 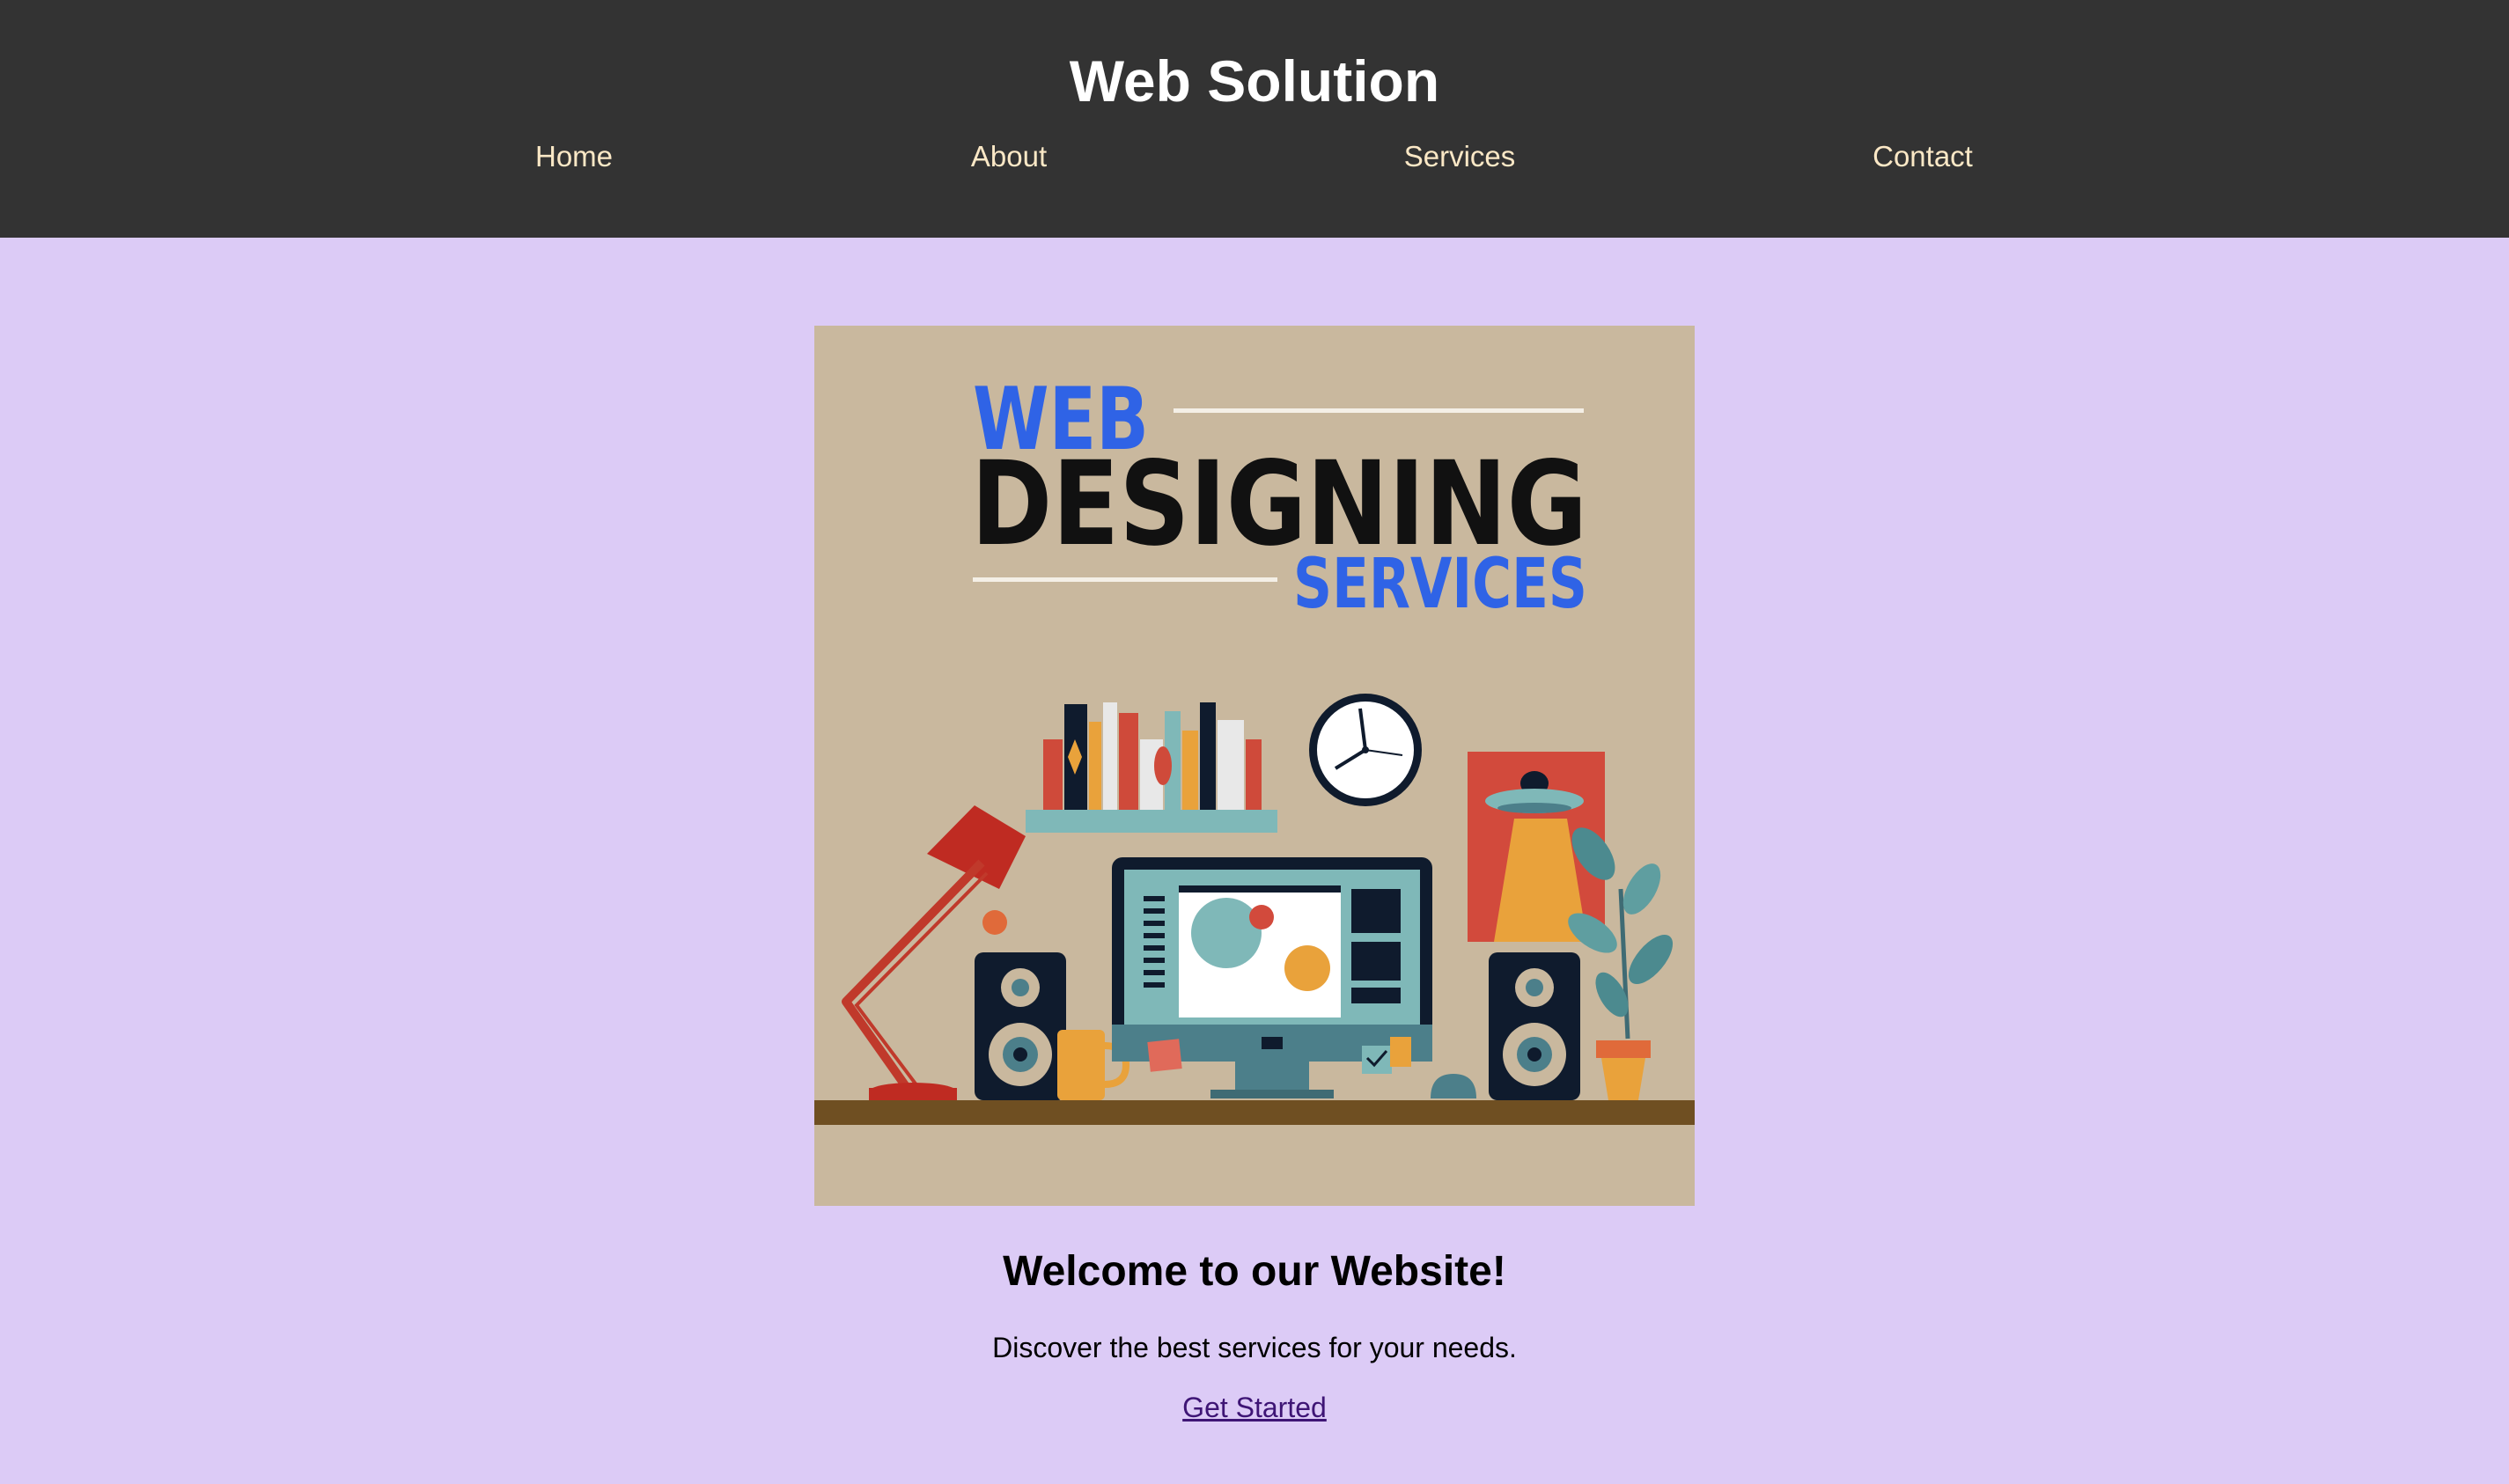 I want to click on illustration-text-services: SERVICES, so click(x=1440, y=584).